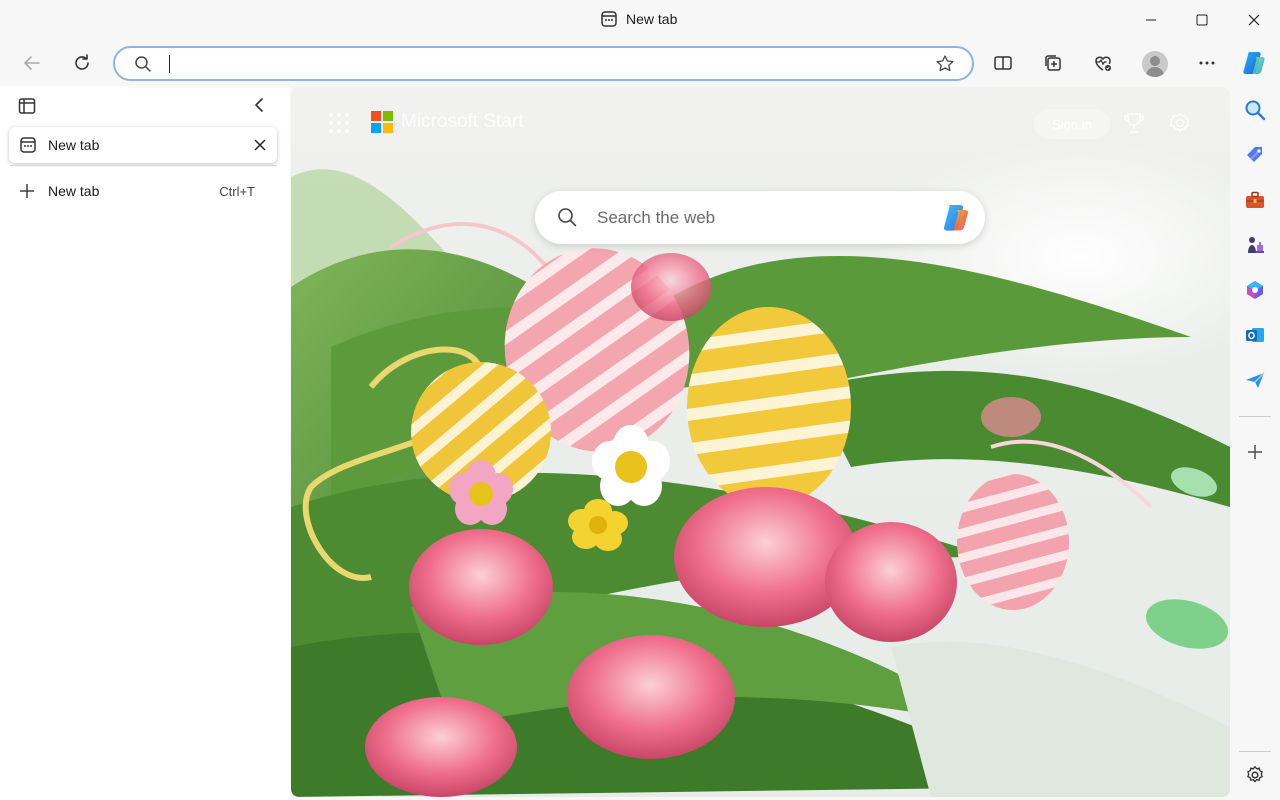 Image resolution: width=1280 pixels, height=800 pixels. What do you see at coordinates (143, 191) in the screenshot?
I see `new-tab-button: New tab Ctrl+T` at bounding box center [143, 191].